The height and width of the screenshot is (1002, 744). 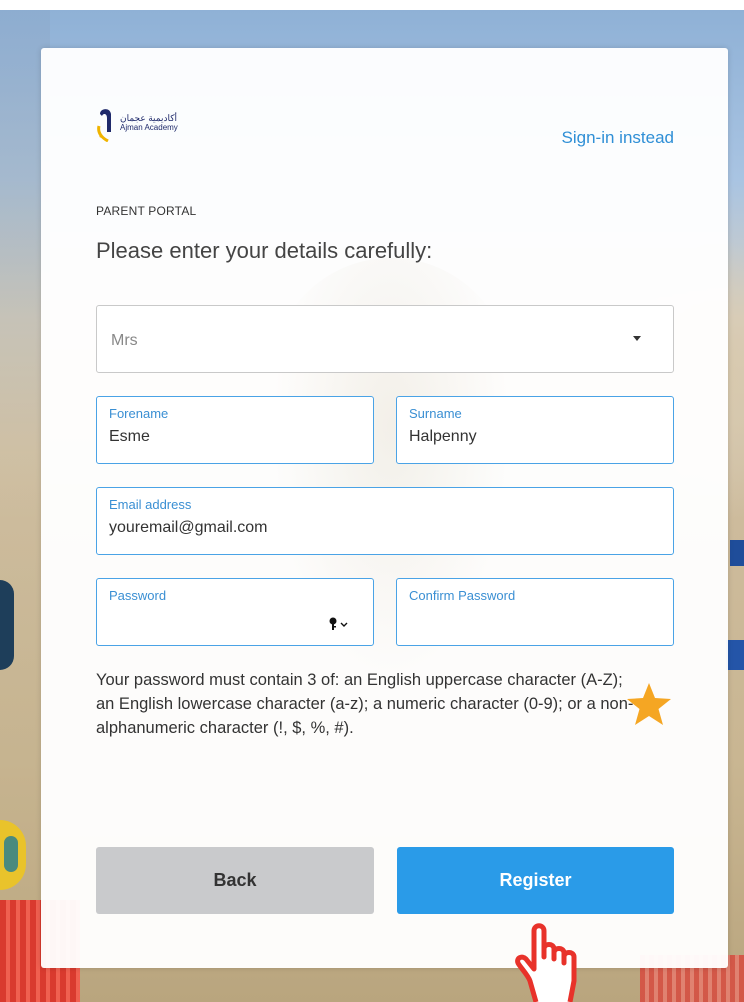 I want to click on password-label: Password, so click(x=138, y=595).